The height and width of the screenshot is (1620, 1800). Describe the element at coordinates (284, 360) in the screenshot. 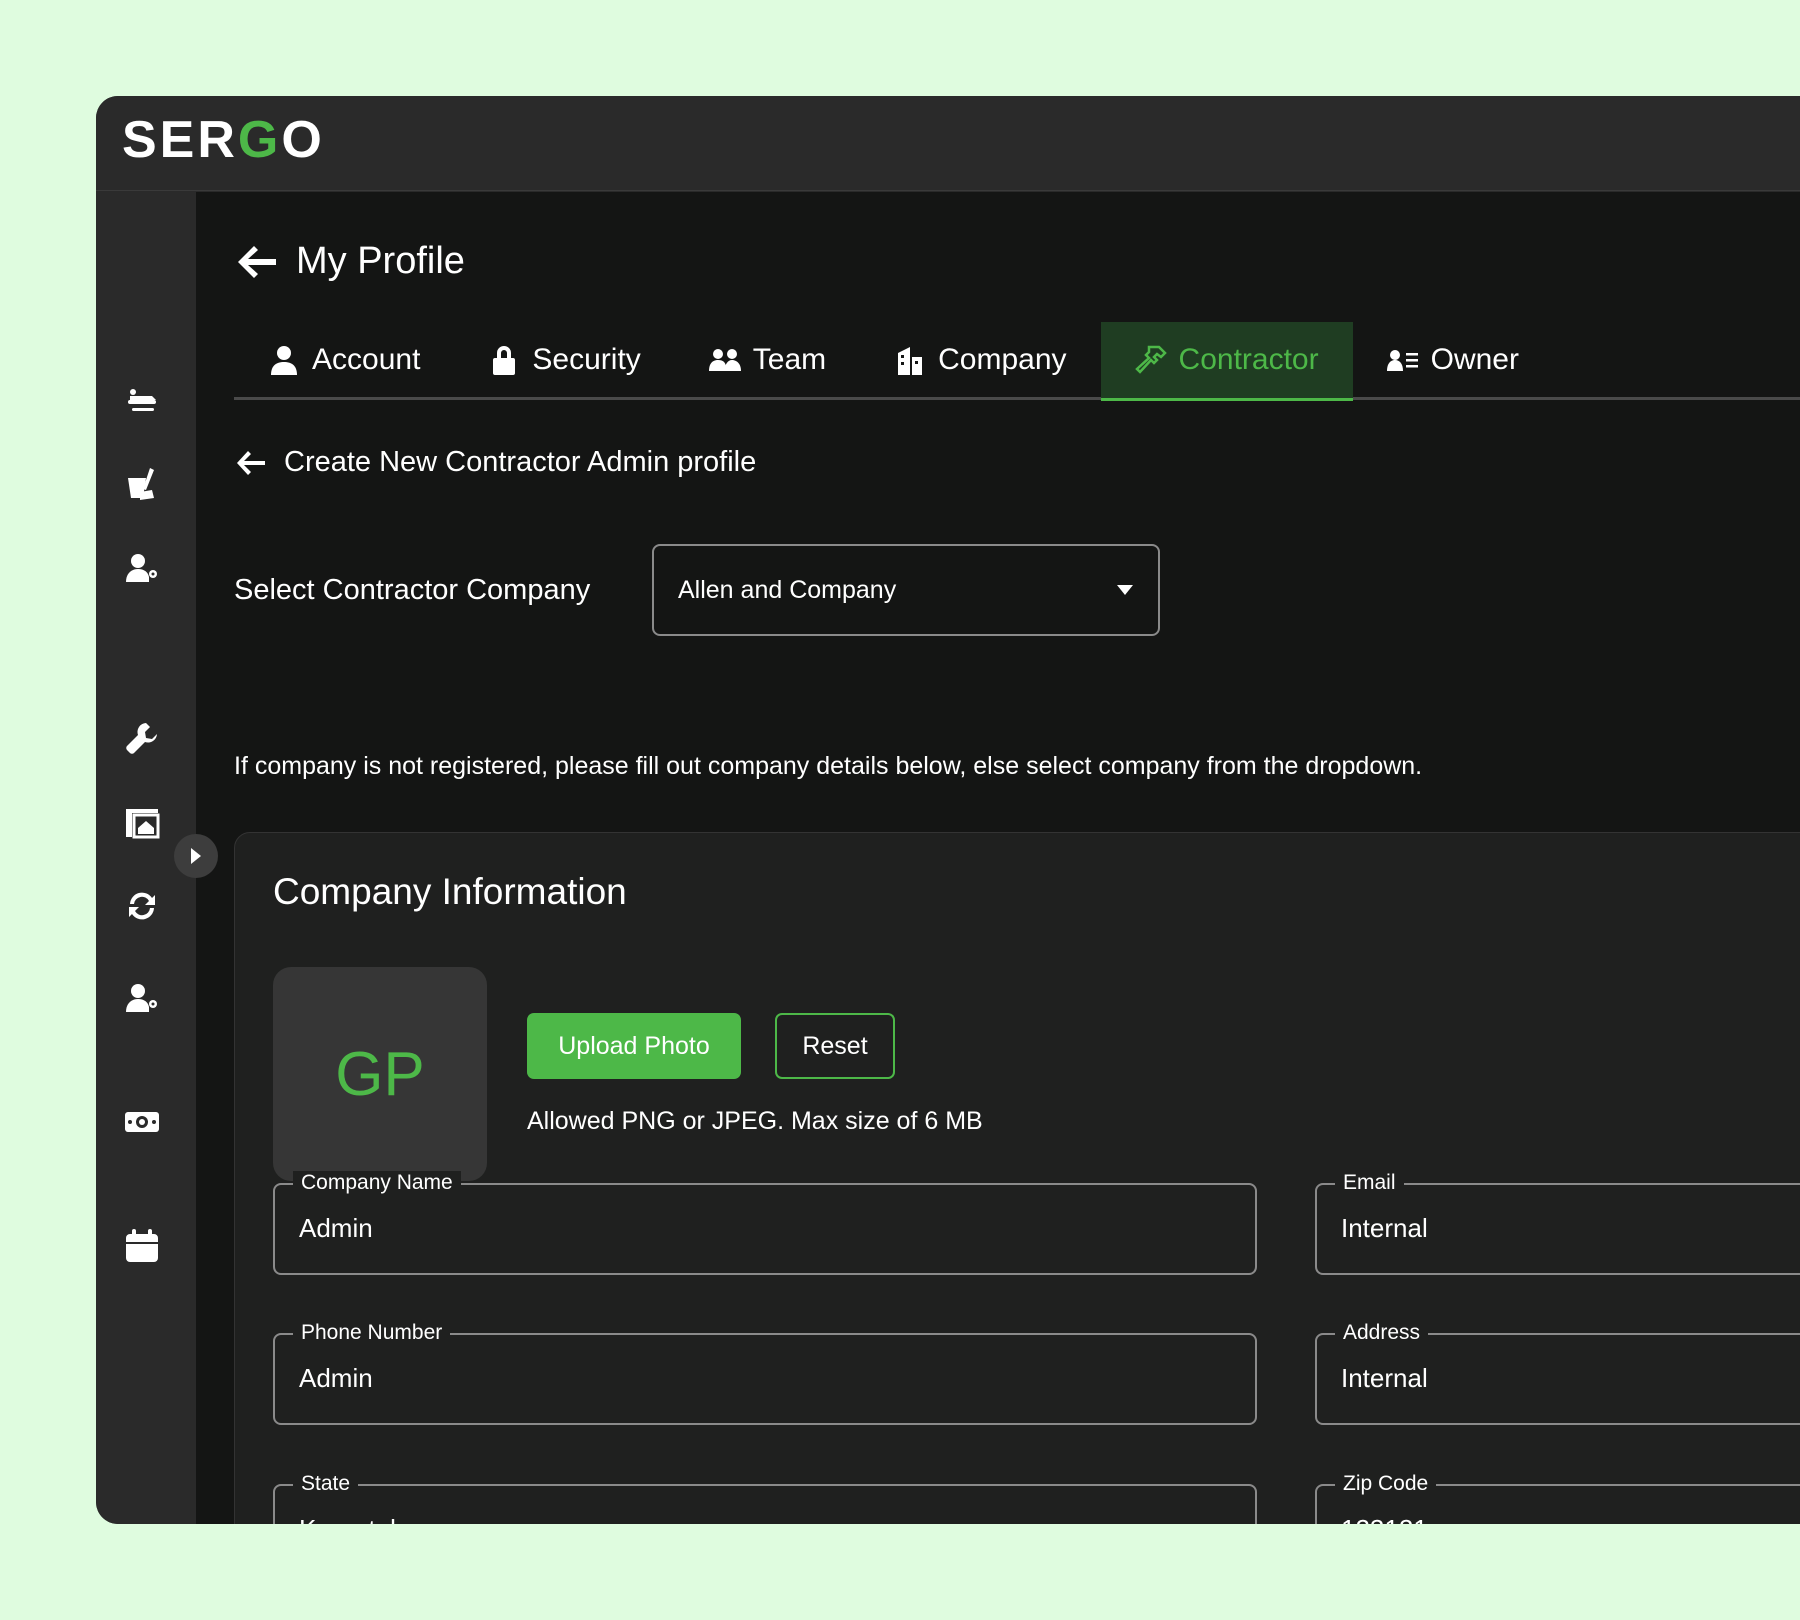

I see `user-icon` at that location.